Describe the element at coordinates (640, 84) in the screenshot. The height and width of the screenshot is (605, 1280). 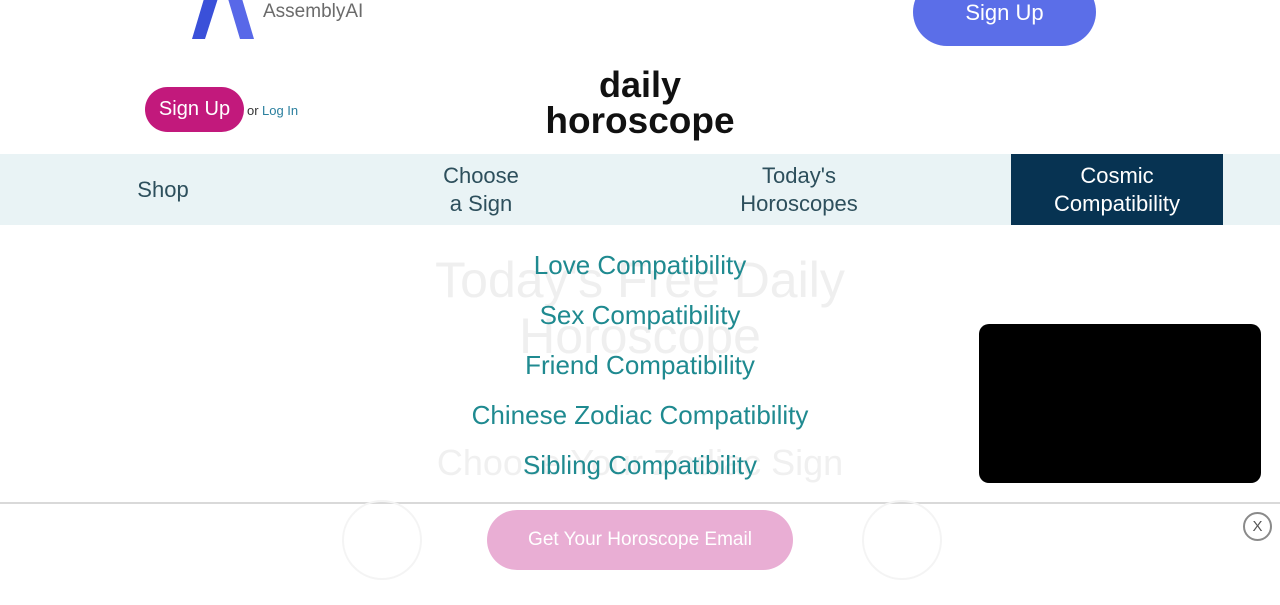
I see `logo-line-daily: daily` at that location.